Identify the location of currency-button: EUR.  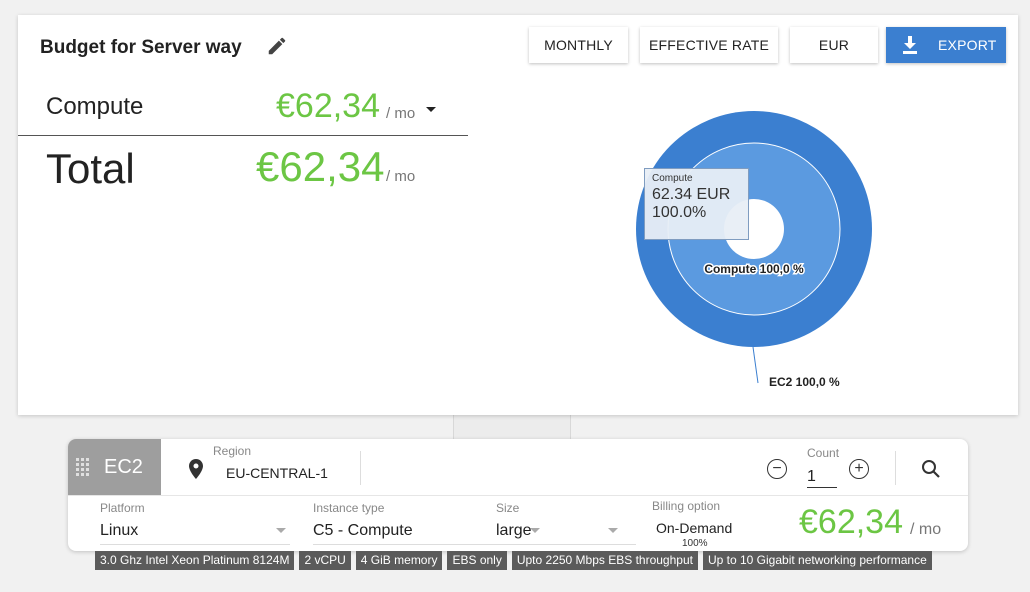
(834, 45).